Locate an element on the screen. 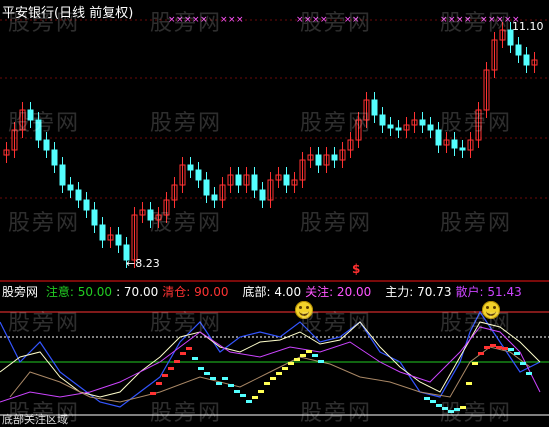 This screenshot has width=549, height=427. high-price-label: 11.10 is located at coordinates (528, 26).